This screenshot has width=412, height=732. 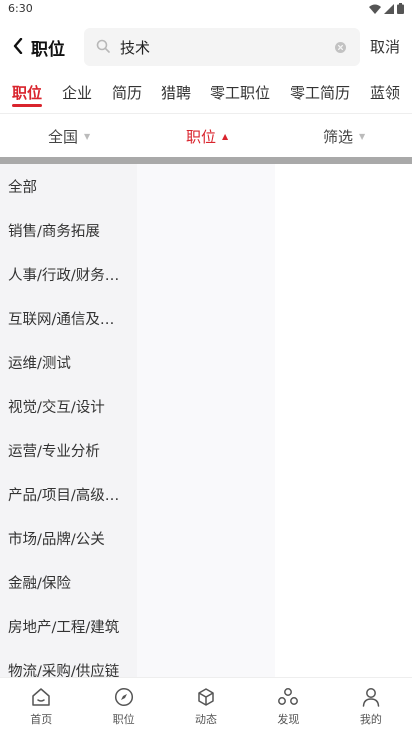 I want to click on wifi-icon, so click(x=375, y=9).